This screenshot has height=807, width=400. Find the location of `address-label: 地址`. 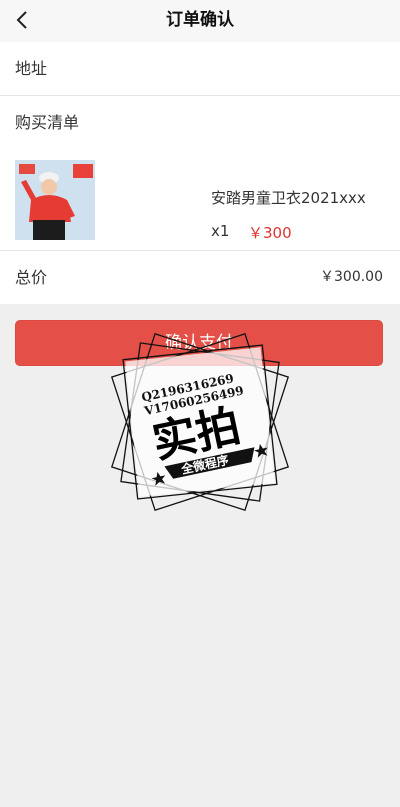

address-label: 地址 is located at coordinates (31, 68).